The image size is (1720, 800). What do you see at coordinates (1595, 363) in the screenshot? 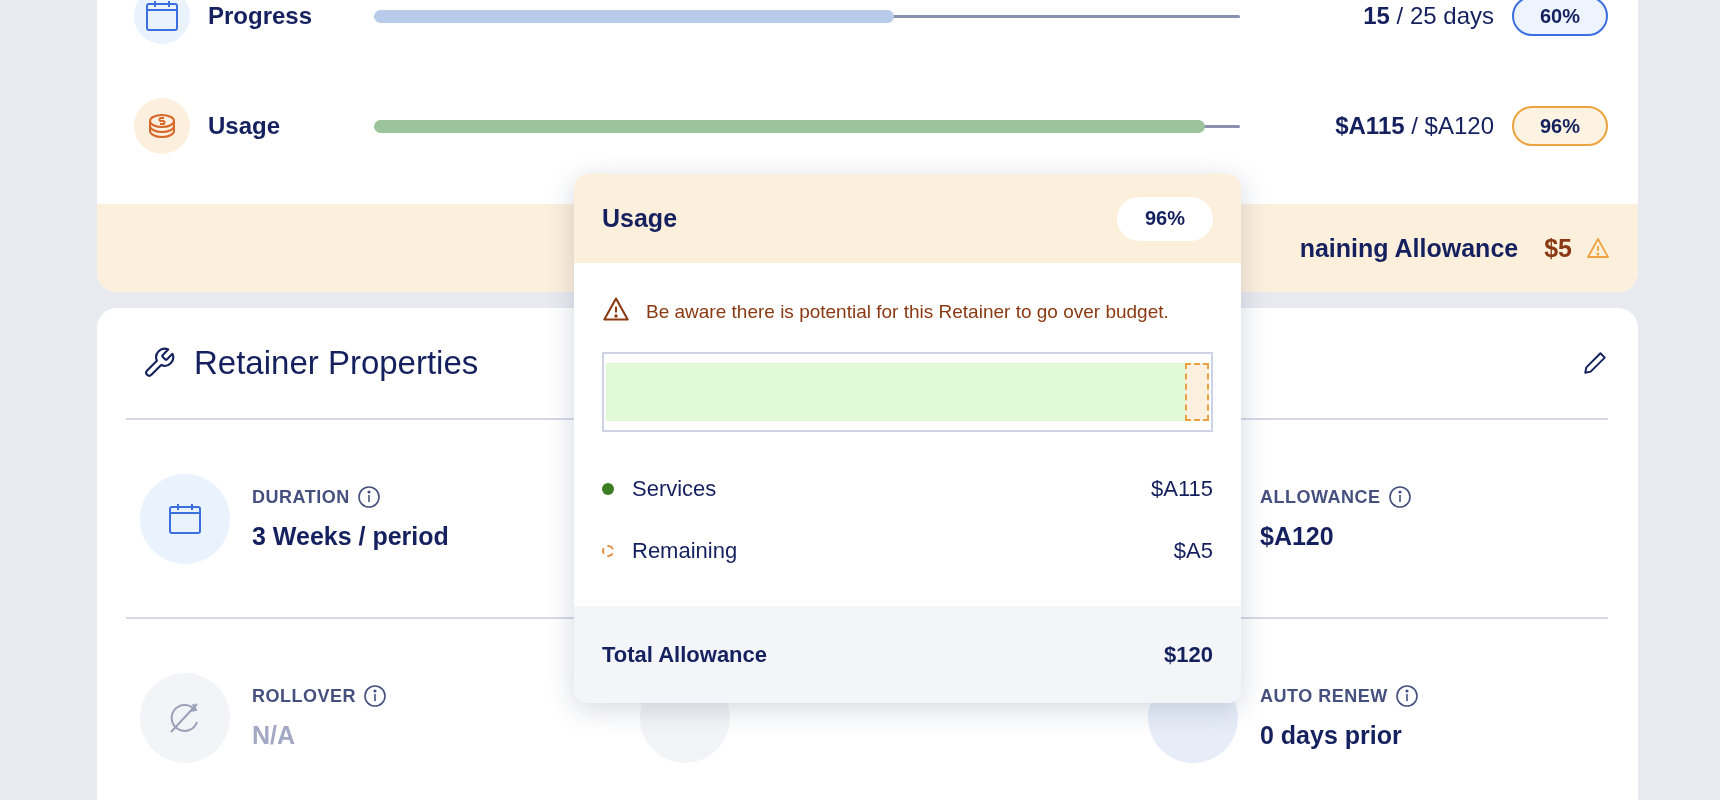
I see `edit-icon` at bounding box center [1595, 363].